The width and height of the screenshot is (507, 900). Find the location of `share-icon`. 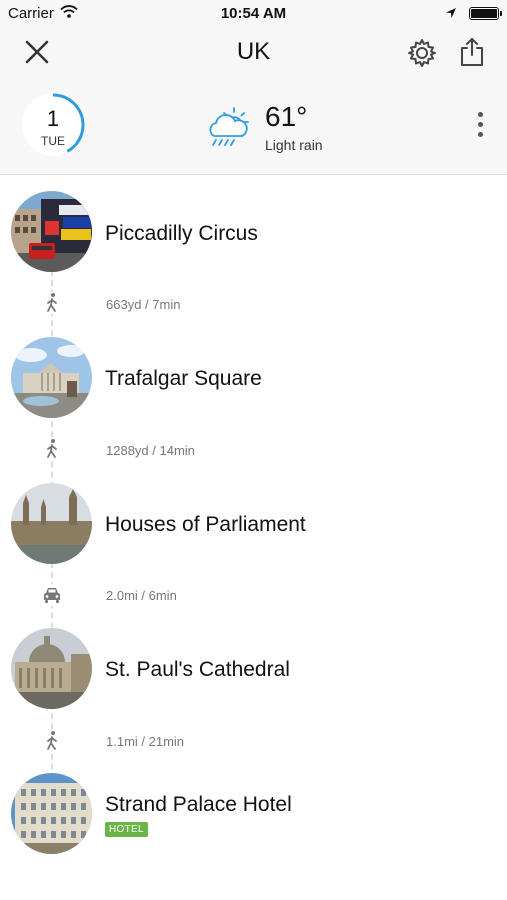

share-icon is located at coordinates (472, 52).